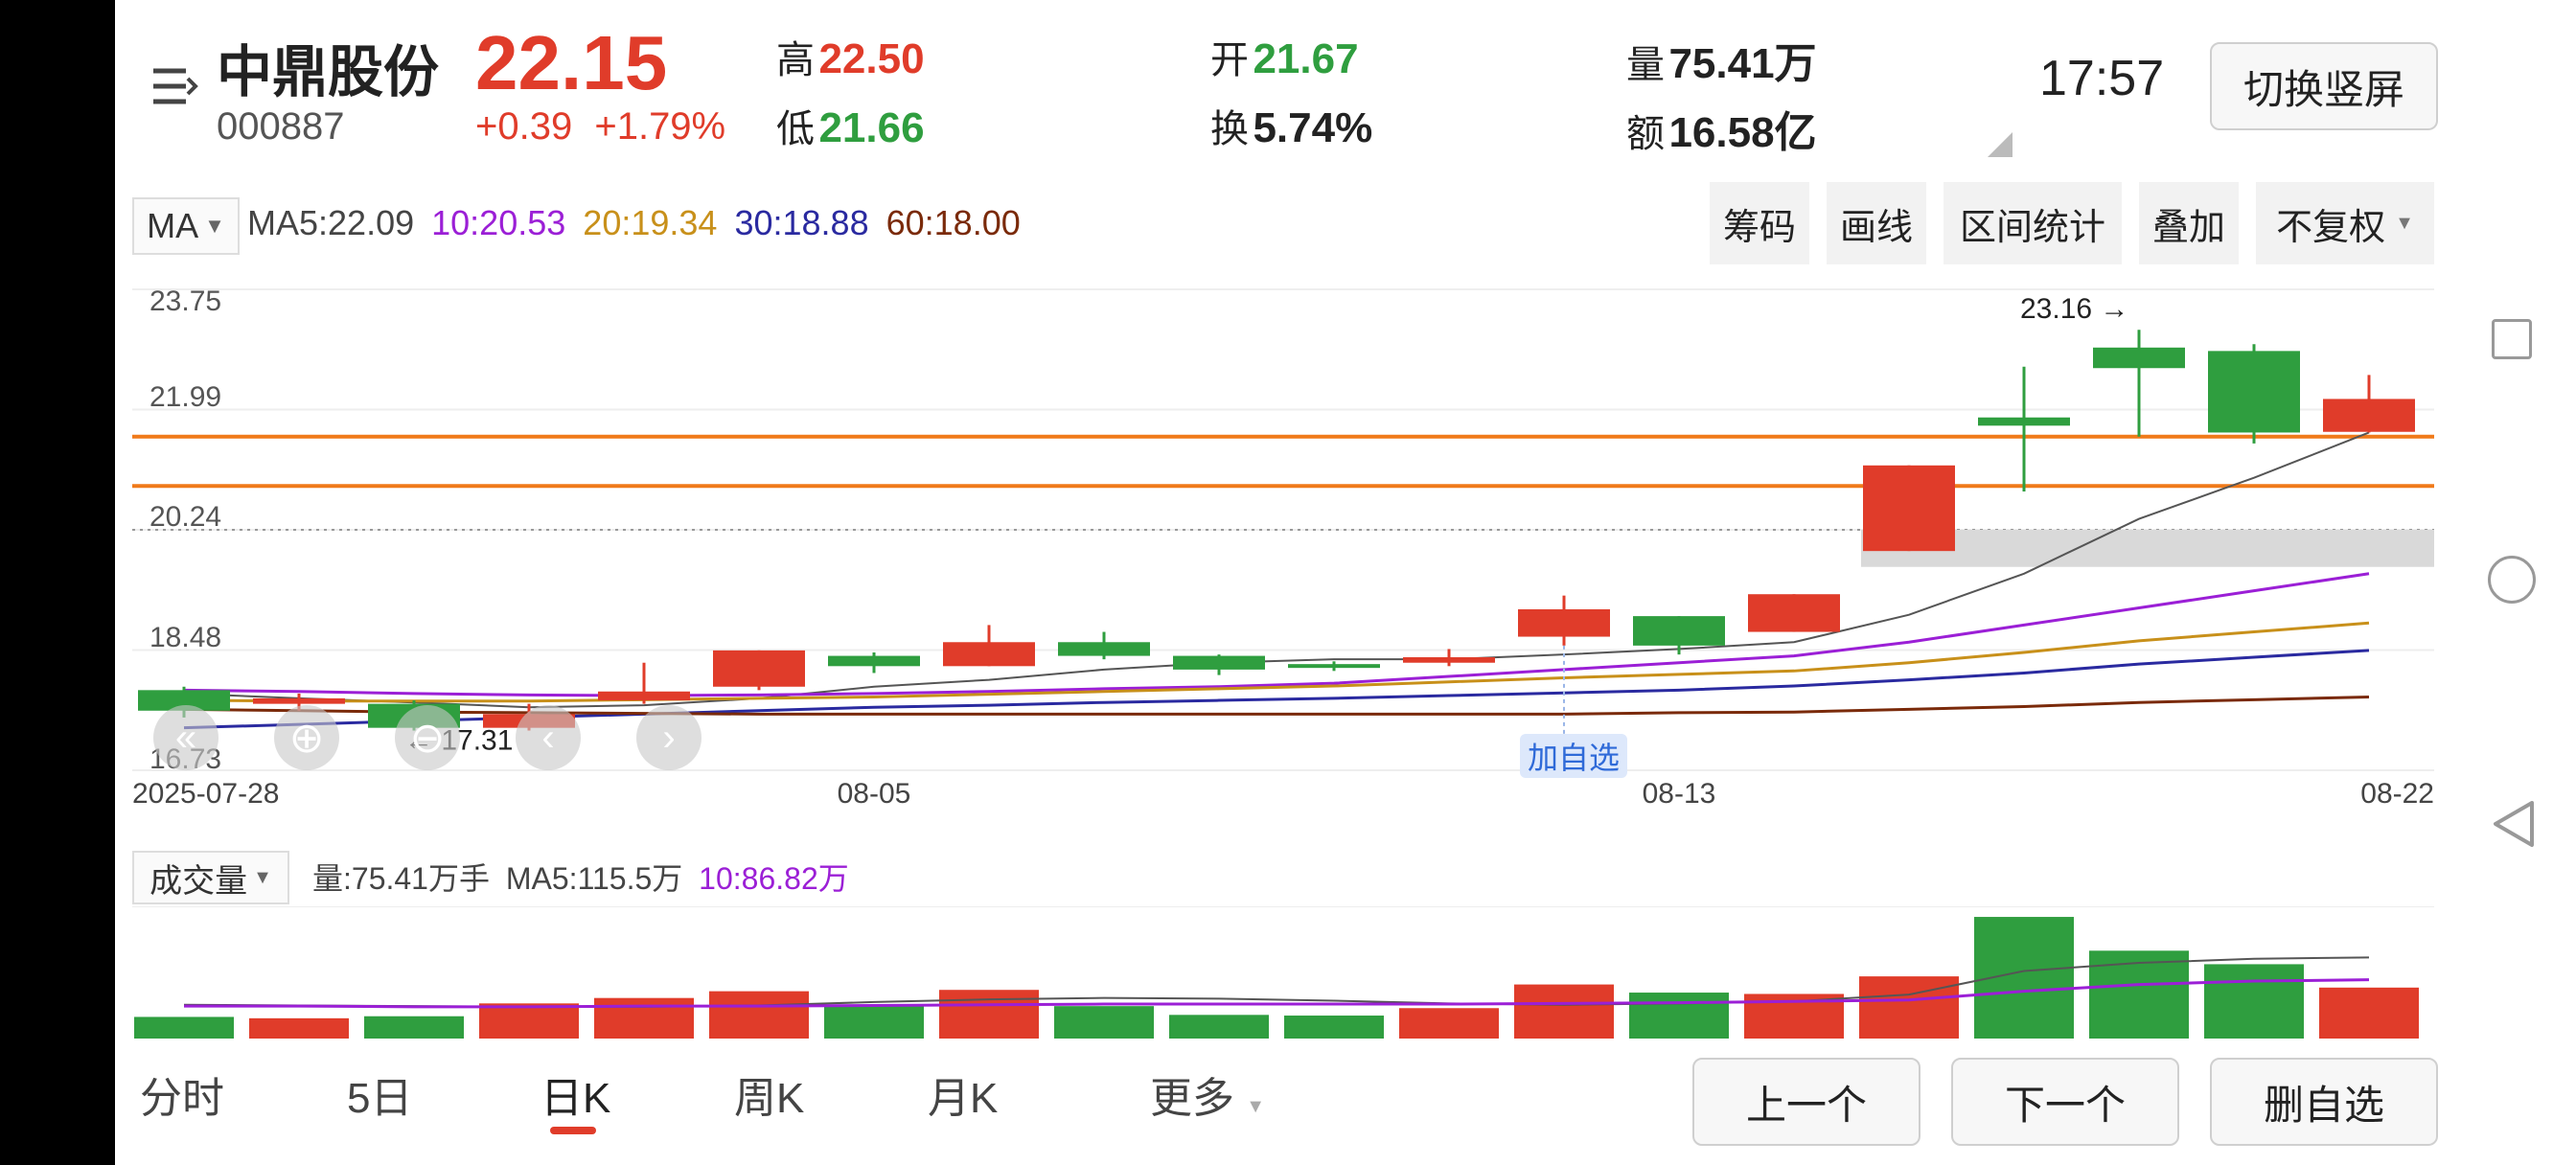  I want to click on chips-button: 筹码, so click(1759, 223).